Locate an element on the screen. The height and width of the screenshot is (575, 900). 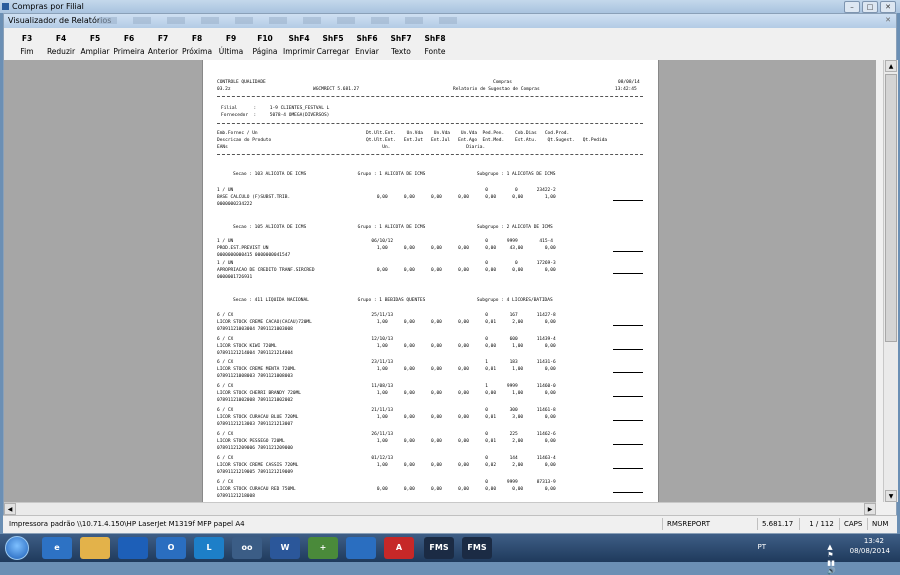
viewer-title: Visualizador de Relatórios is located at coordinates (60, 20).